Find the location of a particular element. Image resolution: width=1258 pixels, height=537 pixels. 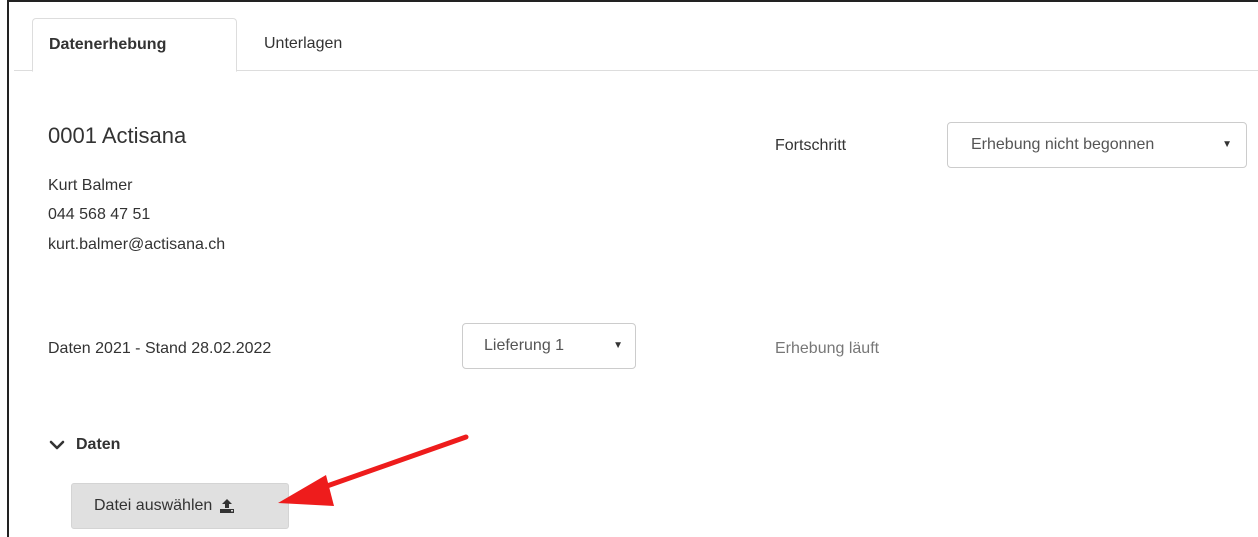

contact-name: Kurt Balmer is located at coordinates (90, 185).